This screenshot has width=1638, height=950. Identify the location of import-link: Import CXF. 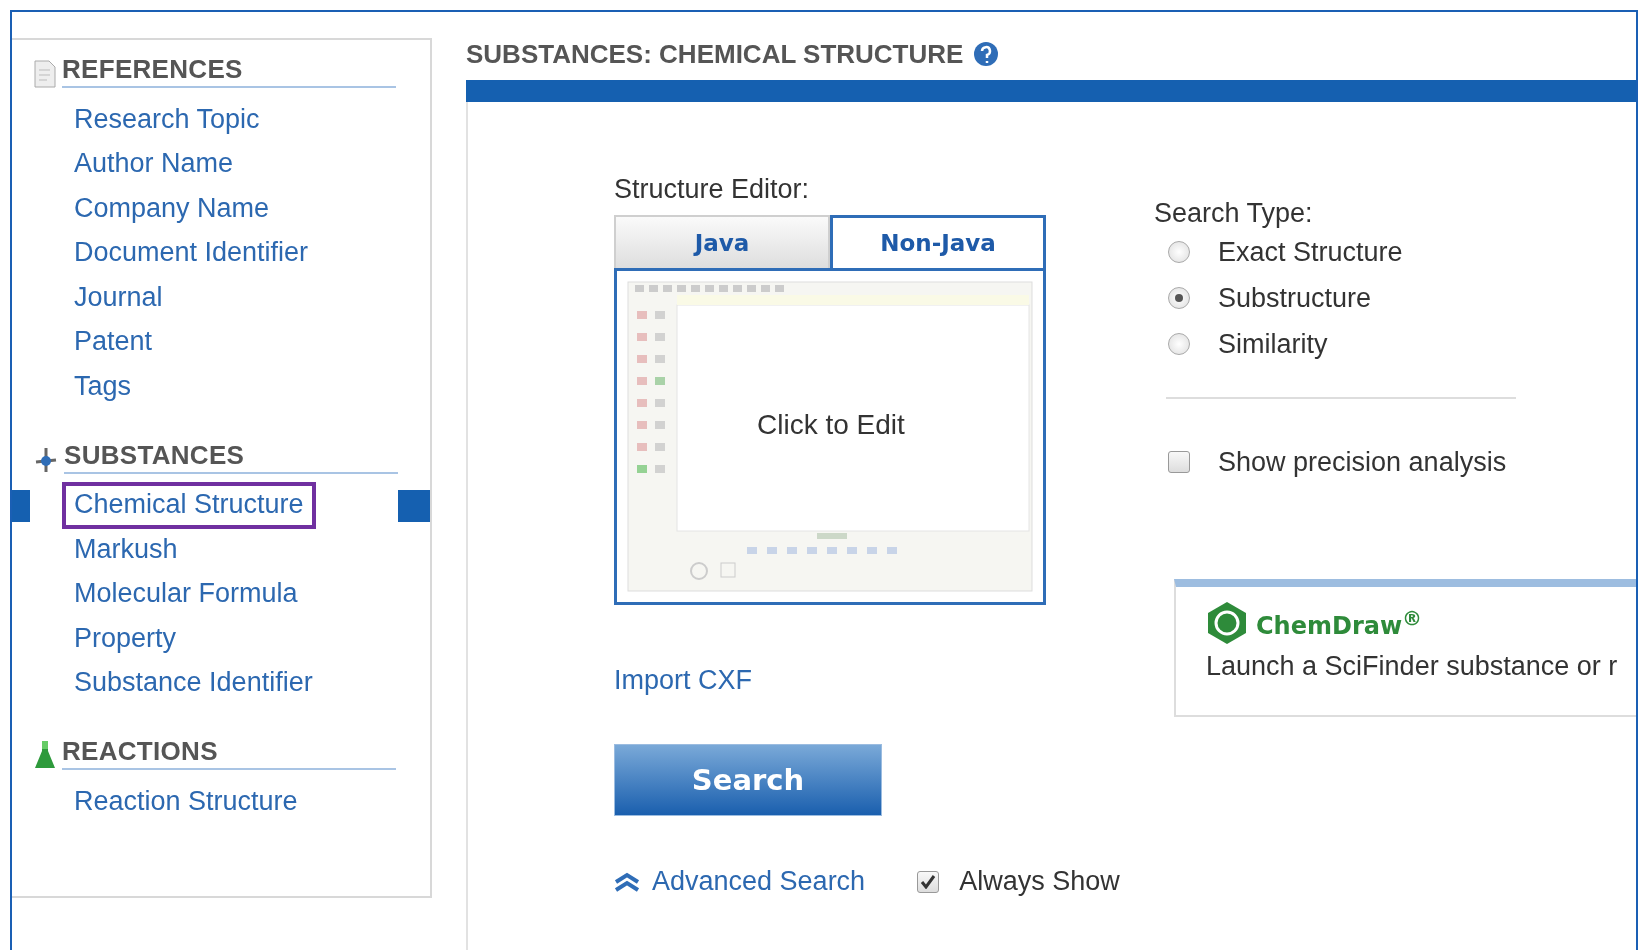
(834, 680).